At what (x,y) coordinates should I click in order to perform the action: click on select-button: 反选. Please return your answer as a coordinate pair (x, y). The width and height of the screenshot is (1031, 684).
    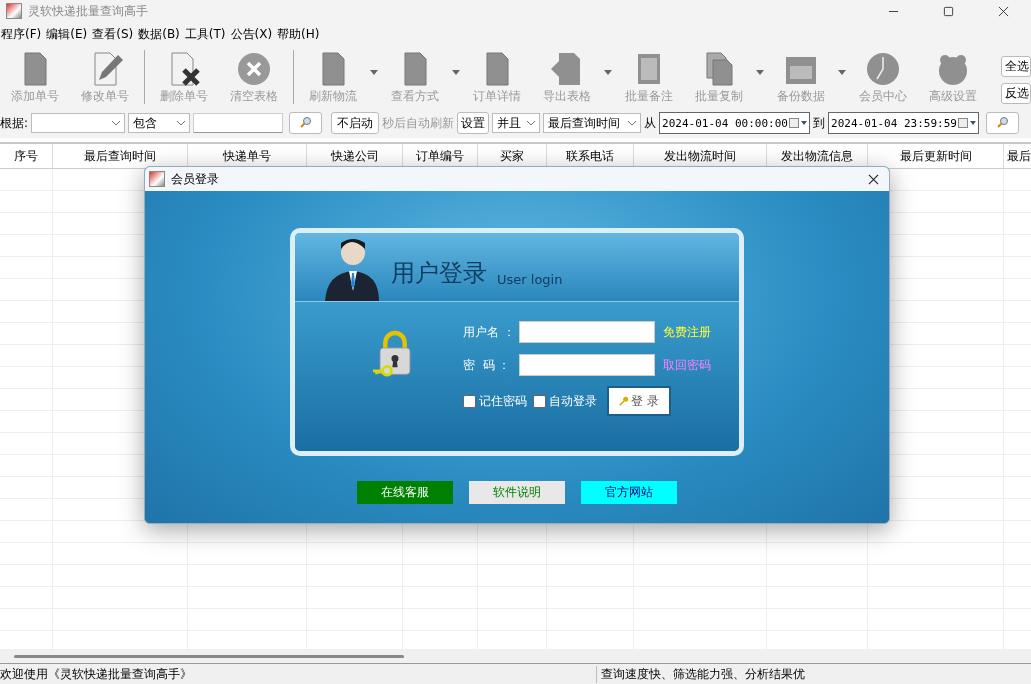
    Looking at the image, I should click on (1016, 93).